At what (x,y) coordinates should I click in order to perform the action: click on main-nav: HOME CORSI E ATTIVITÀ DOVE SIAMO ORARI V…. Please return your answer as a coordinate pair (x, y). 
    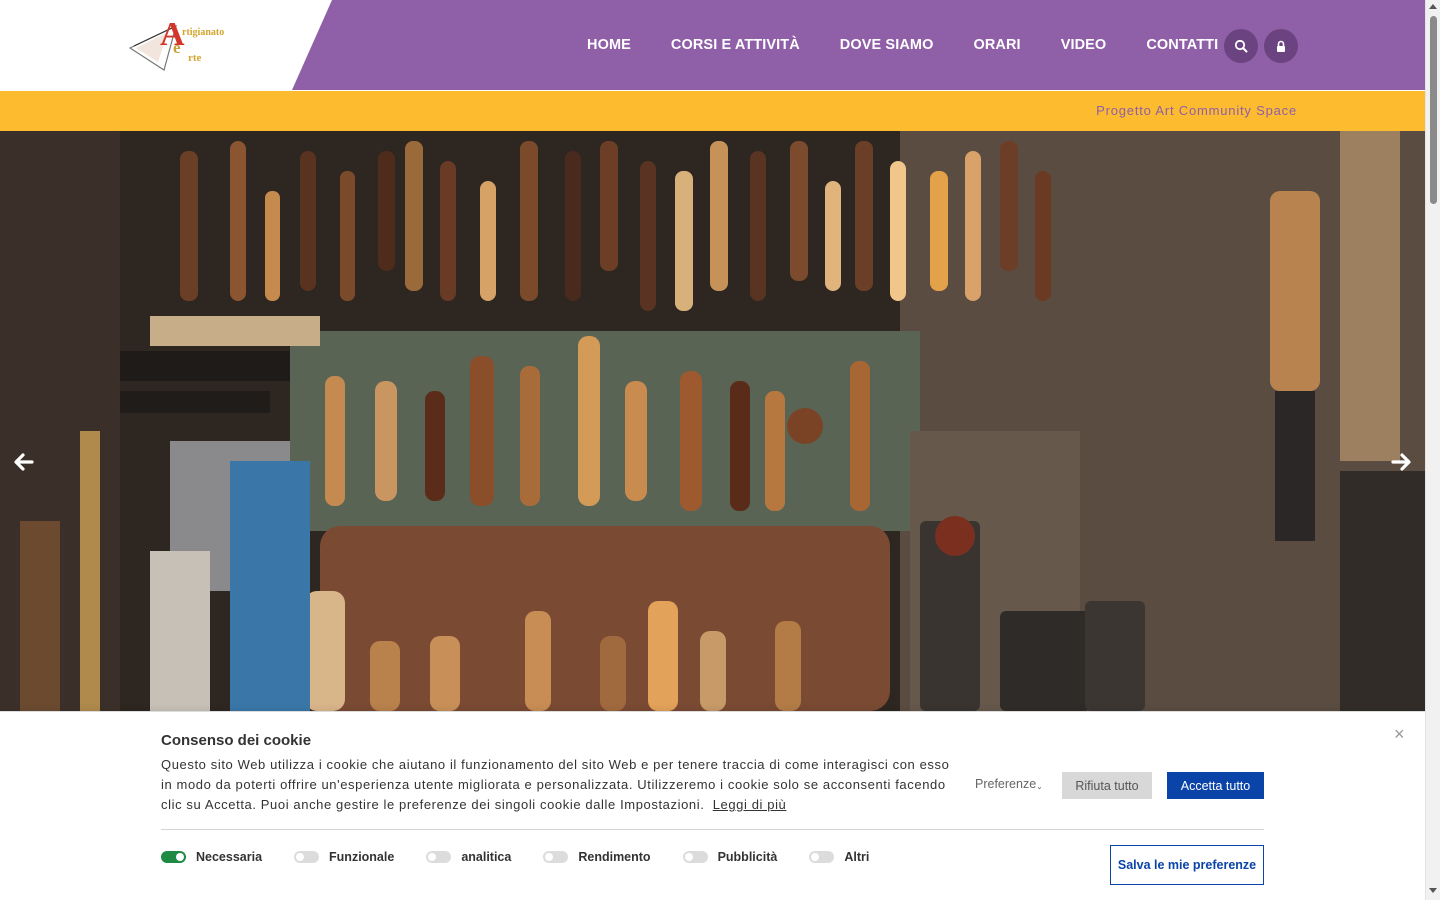
    Looking at the image, I should click on (902, 45).